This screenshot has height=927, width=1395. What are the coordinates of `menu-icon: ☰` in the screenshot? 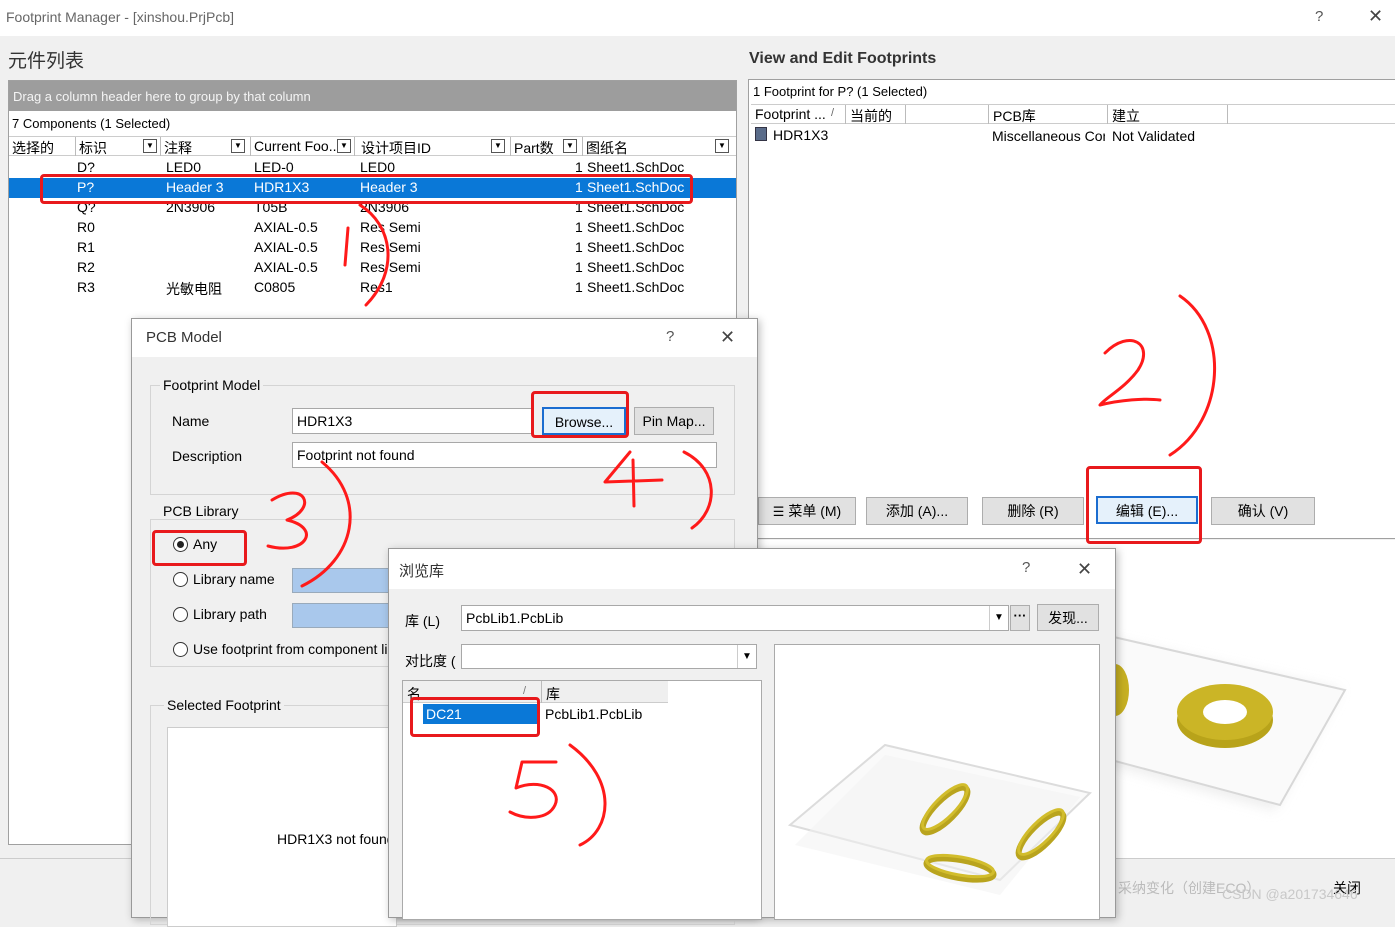 It's located at (778, 511).